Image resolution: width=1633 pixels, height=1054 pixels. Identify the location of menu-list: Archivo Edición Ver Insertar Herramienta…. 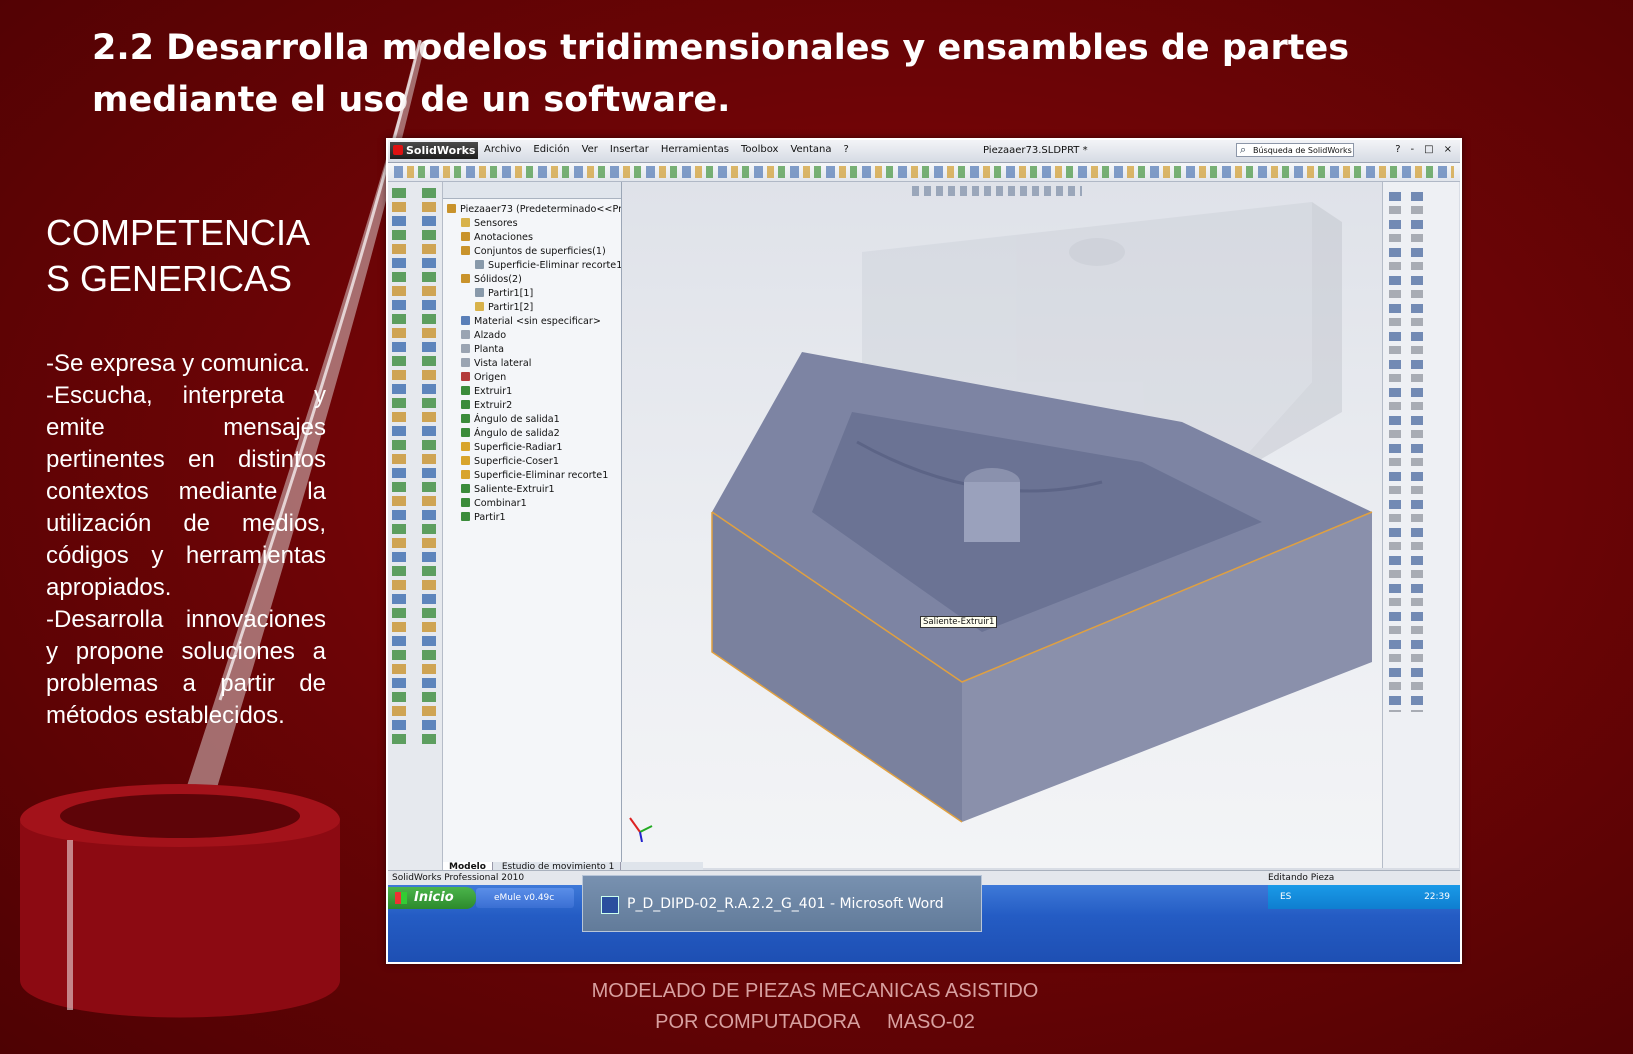
(666, 149).